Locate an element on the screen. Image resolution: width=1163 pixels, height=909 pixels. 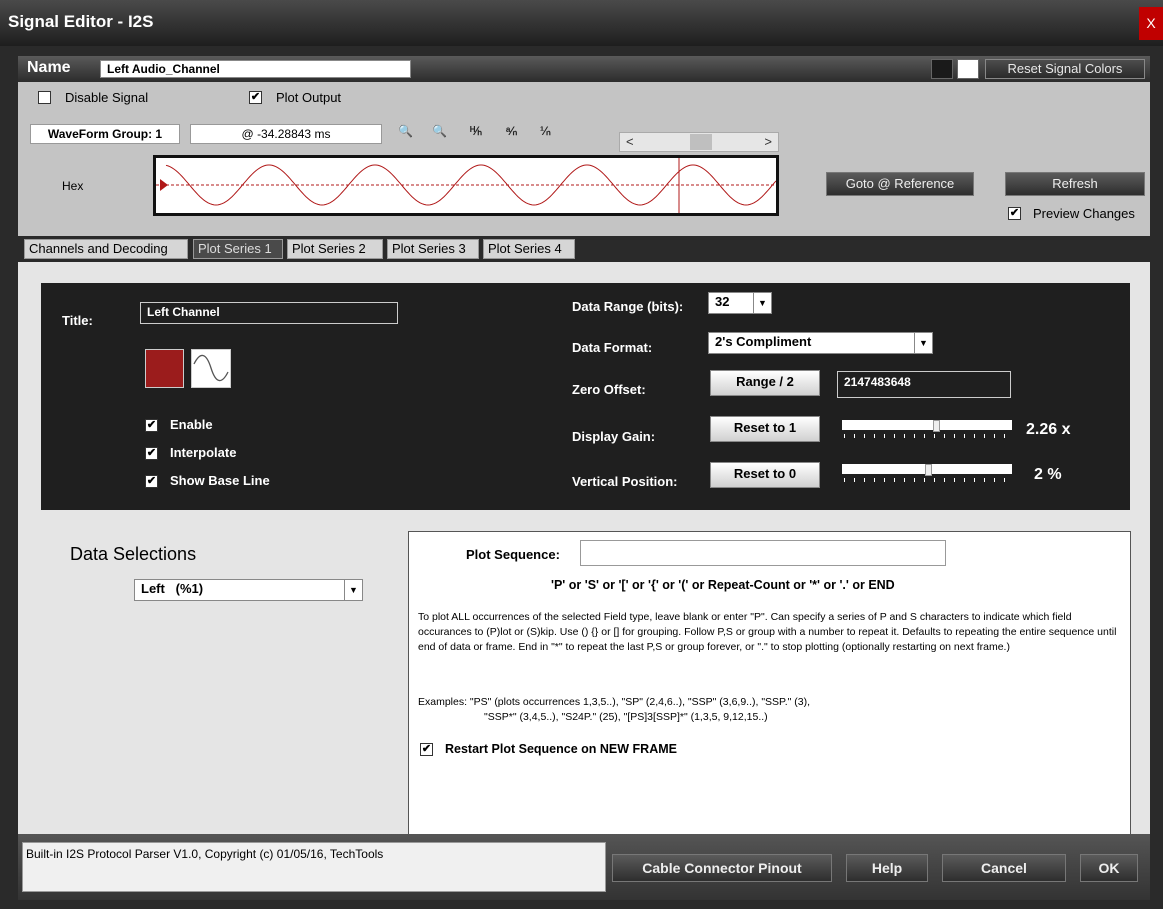
tab-plot-series-1: Plot Series 1 is located at coordinates (238, 249).